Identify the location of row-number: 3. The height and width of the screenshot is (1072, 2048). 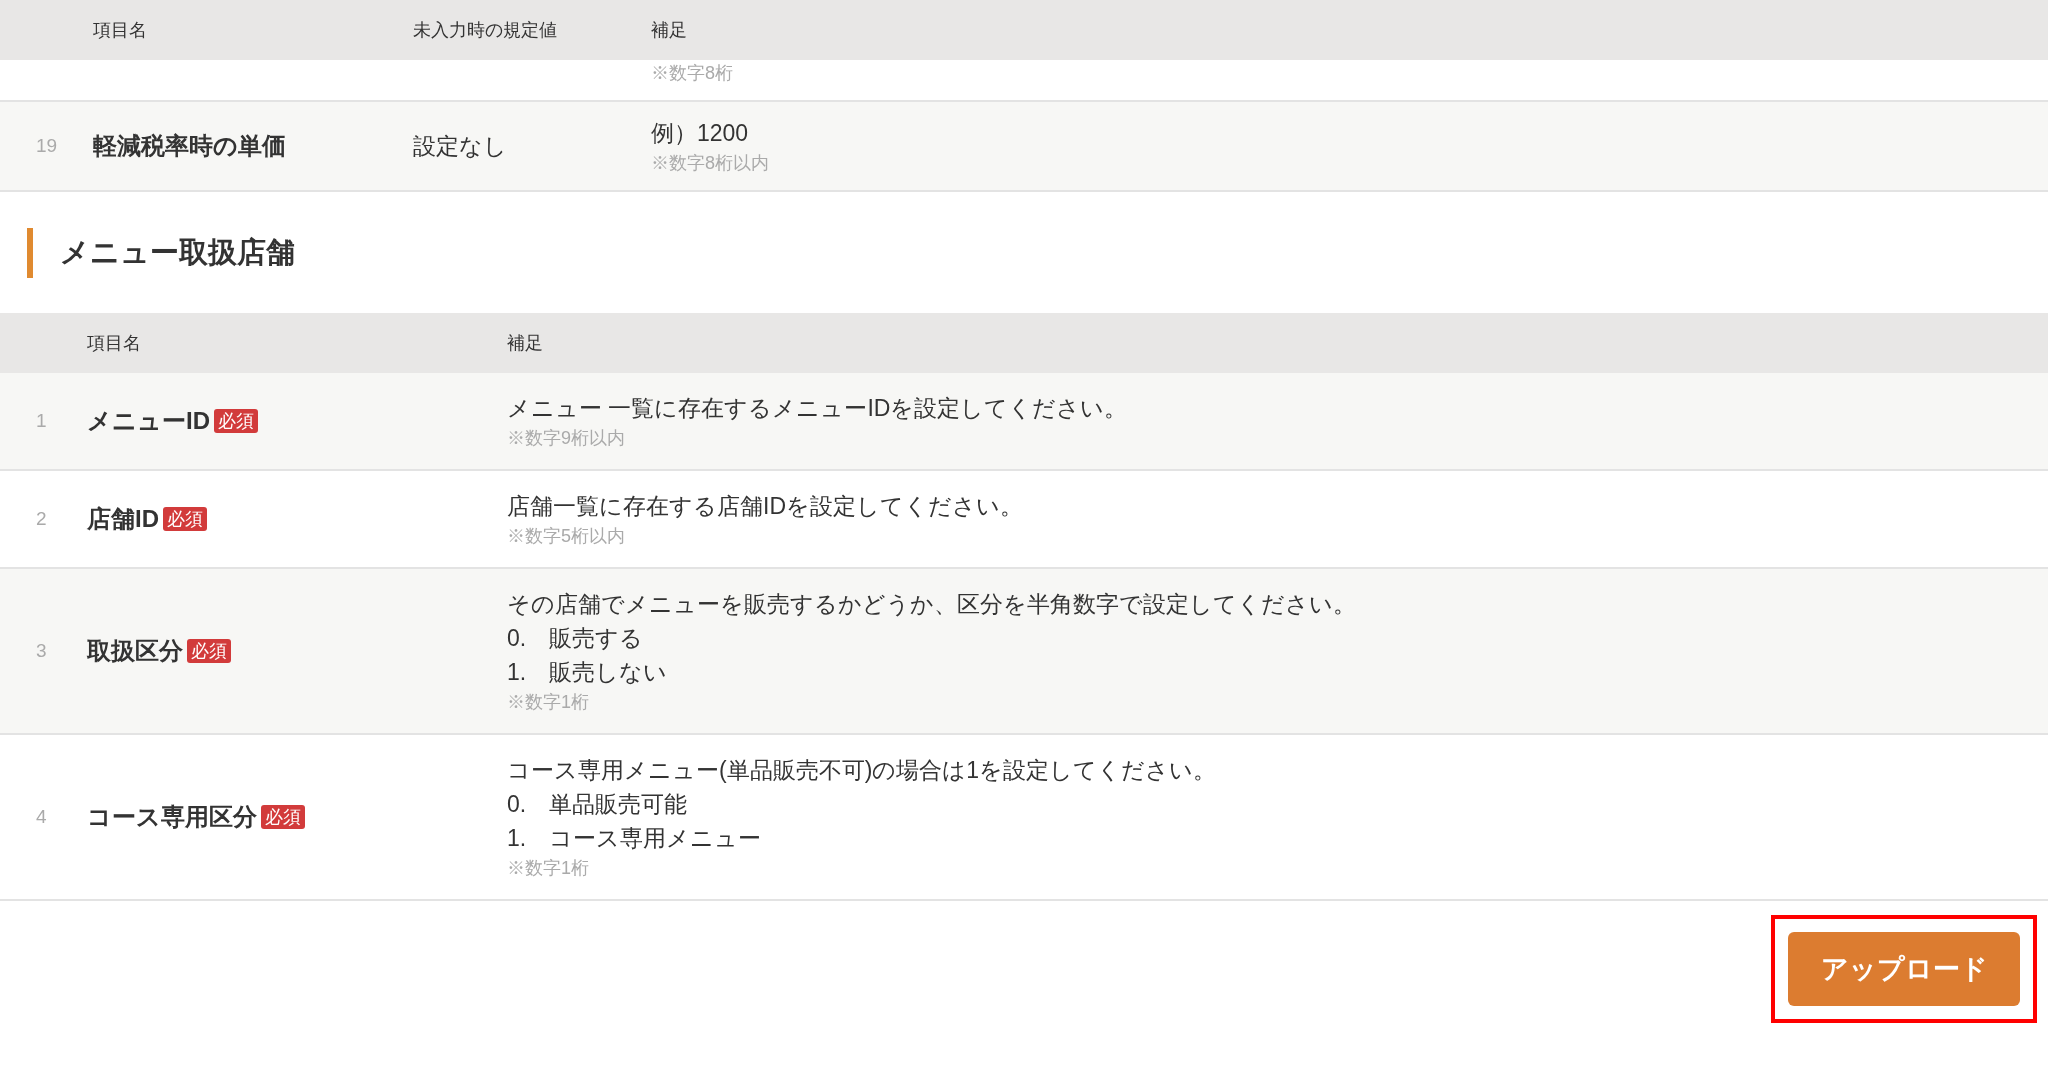
(41, 650).